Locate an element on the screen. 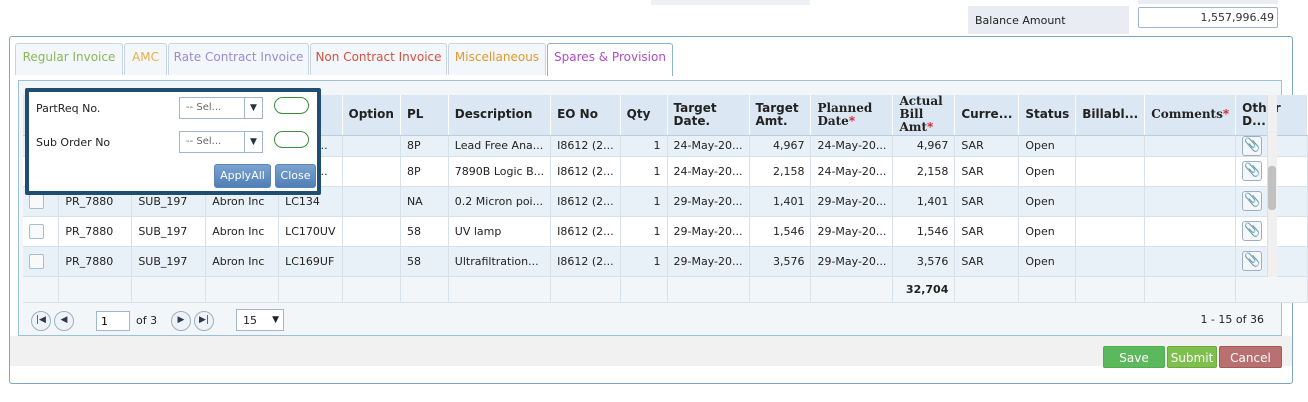  header-comments: Comments* is located at coordinates (1190, 115).